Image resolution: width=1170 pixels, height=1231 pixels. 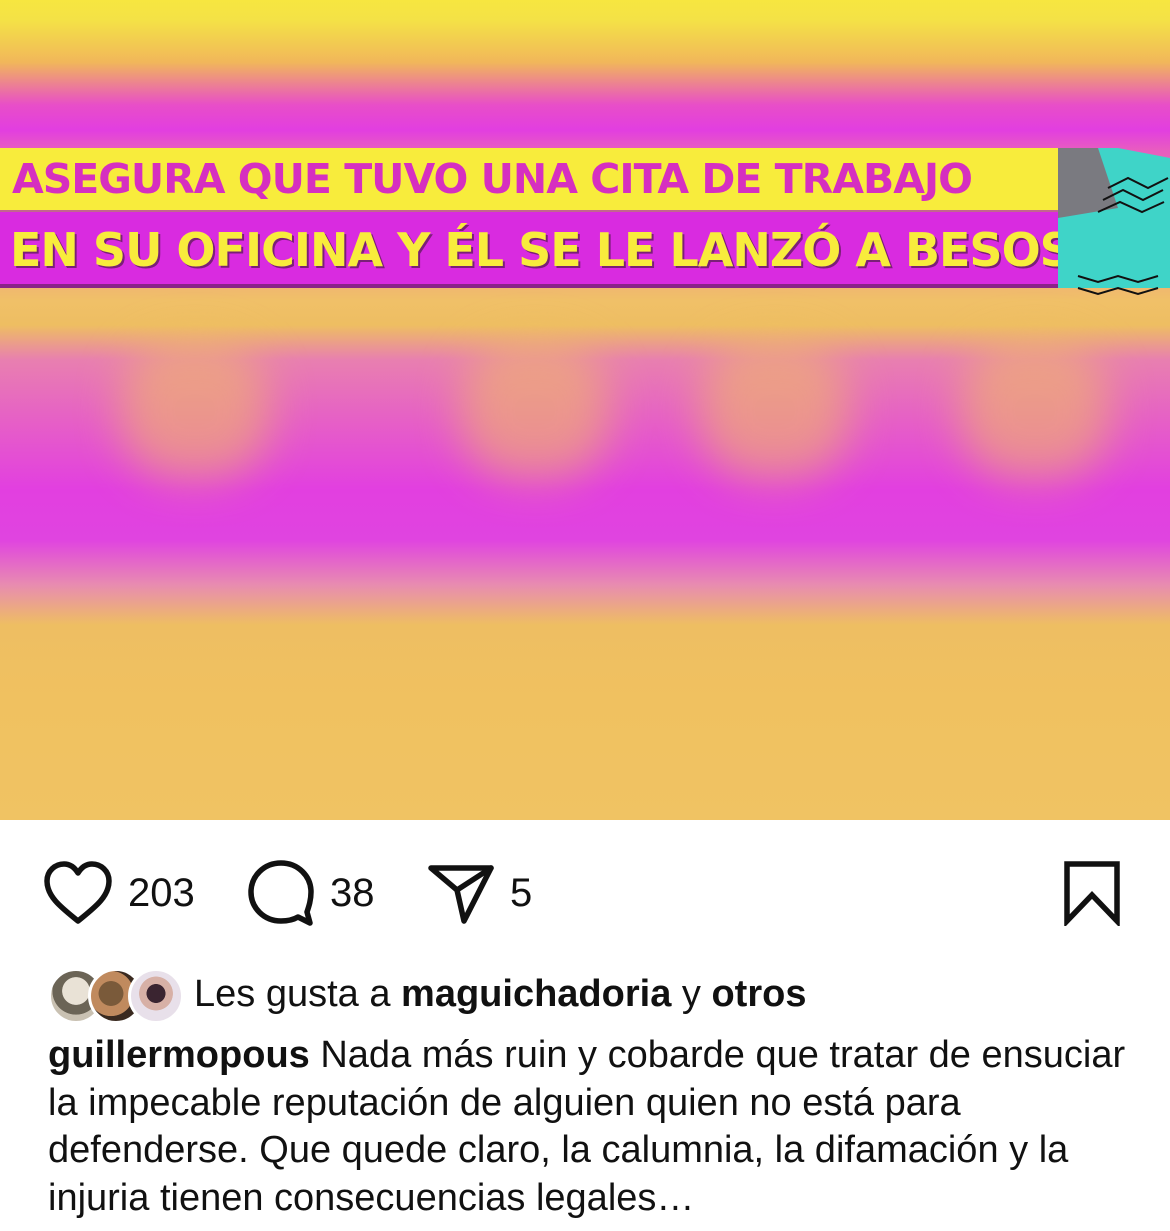 I want to click on like-button: 203, so click(x=118, y=893).